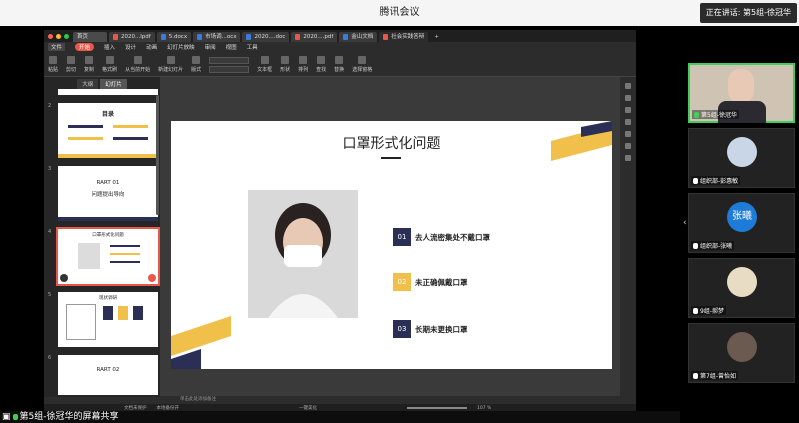  I want to click on replace-button: 替换, so click(339, 64).